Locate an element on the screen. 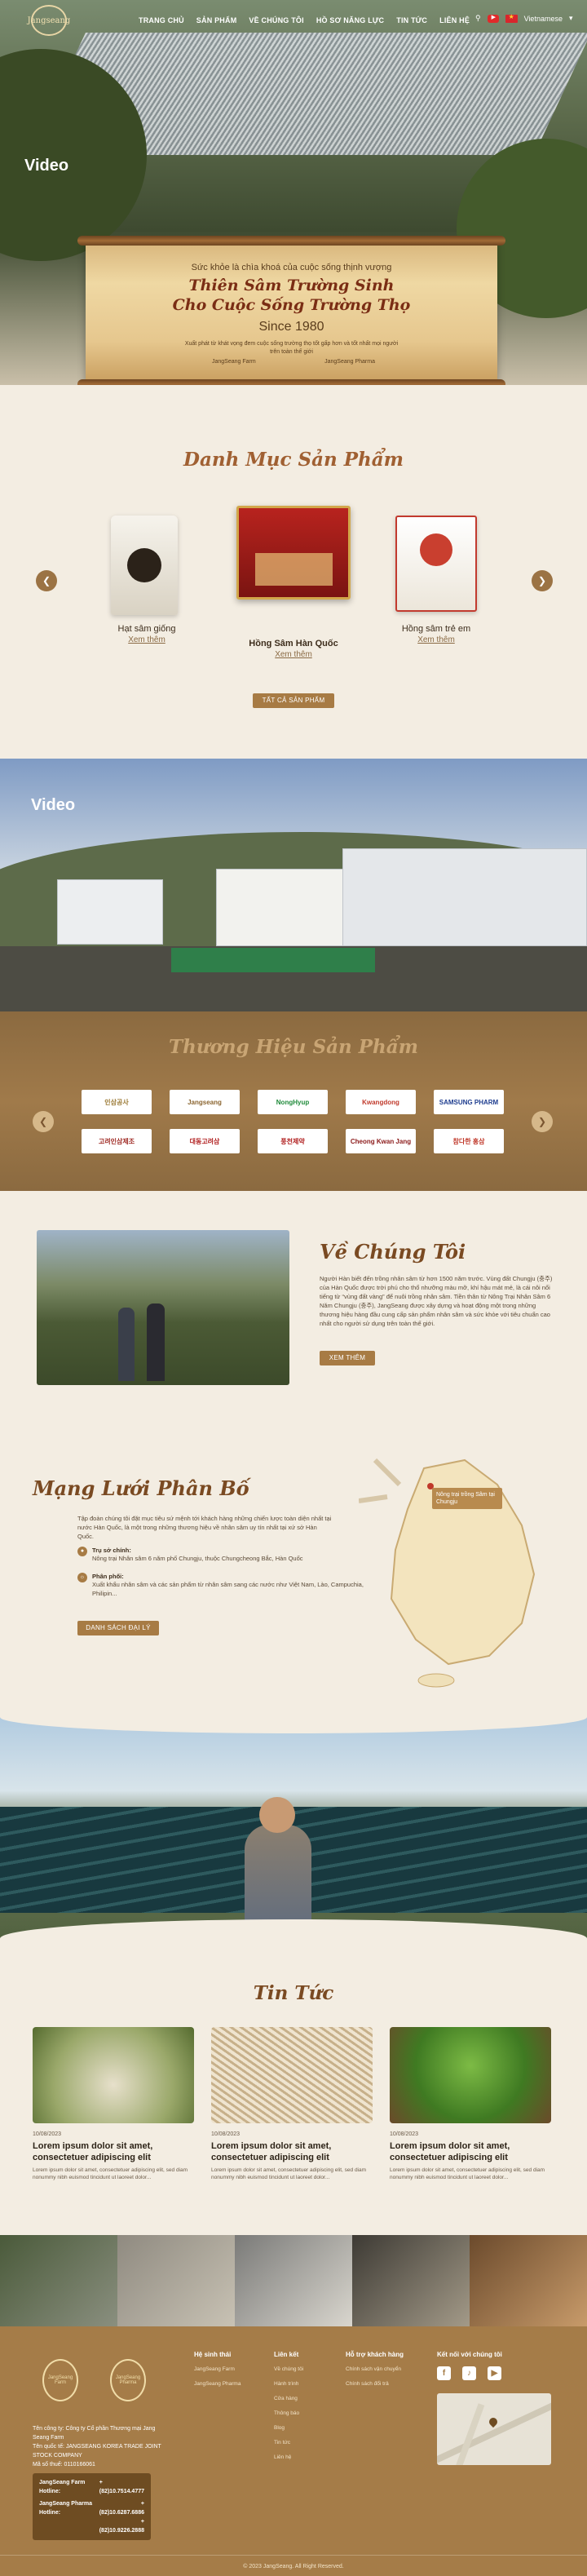 This screenshot has width=587, height=2576. product-kids-ginseng-more-link: Xem thêm is located at coordinates (436, 639).